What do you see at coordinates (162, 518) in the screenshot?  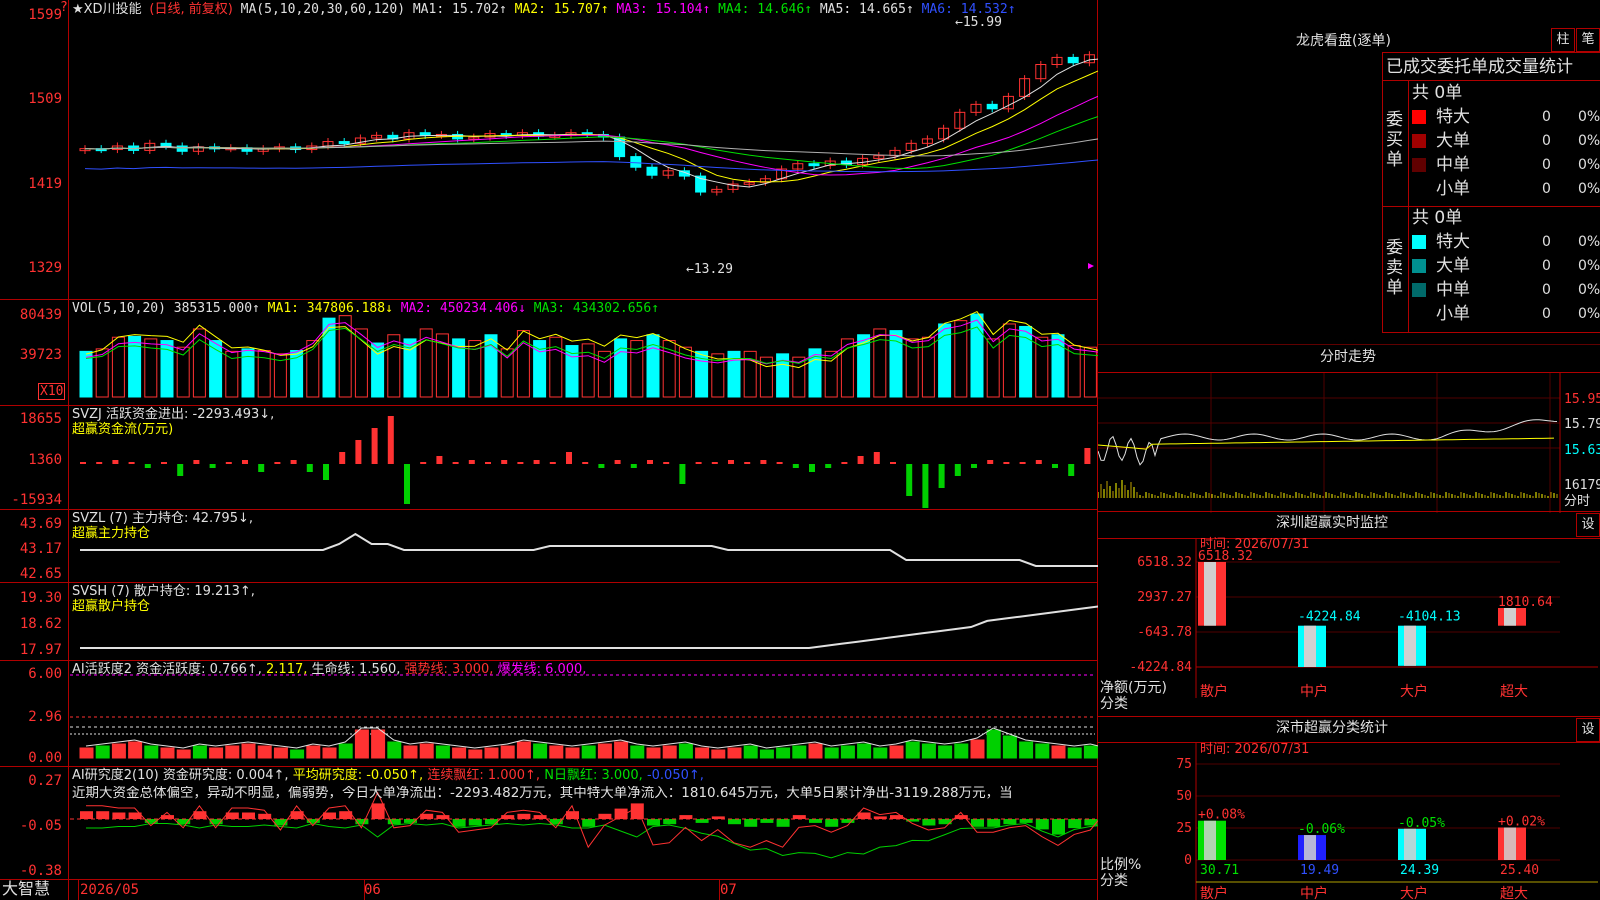 I see `svzl-header: SVZL (7) 主力持仓: 42.795↓,` at bounding box center [162, 518].